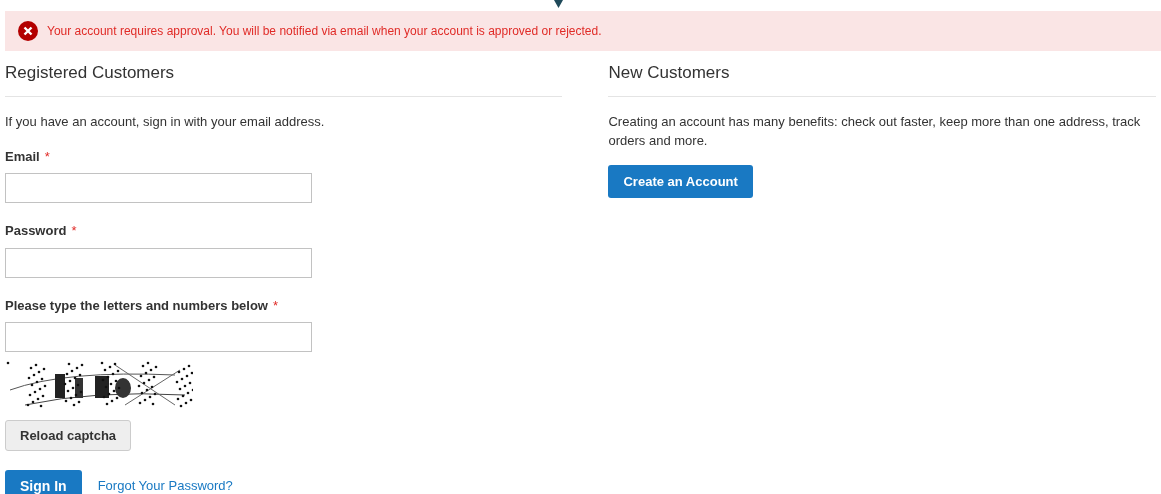 The image size is (1161, 494). What do you see at coordinates (680, 181) in the screenshot?
I see `create-account-button: Create an Account` at bounding box center [680, 181].